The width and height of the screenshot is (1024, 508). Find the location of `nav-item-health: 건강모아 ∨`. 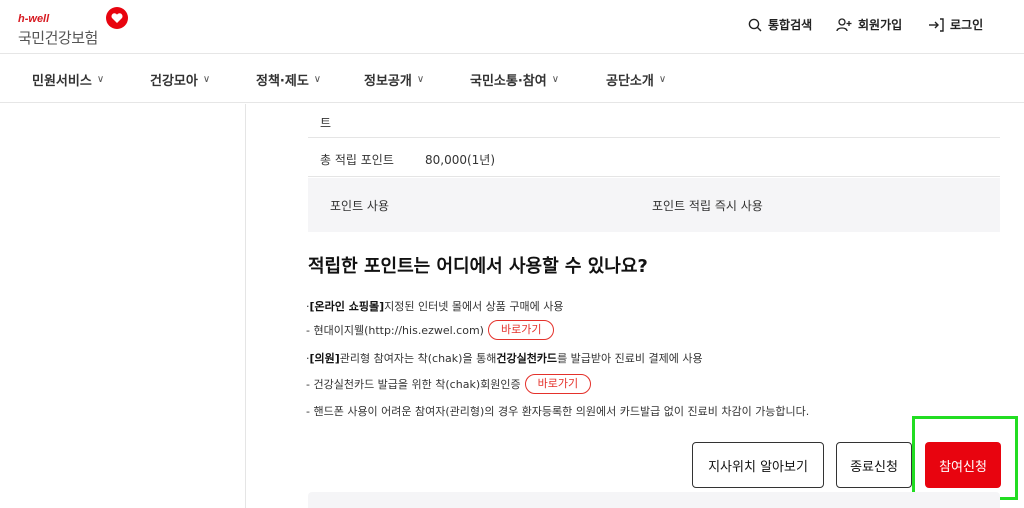

nav-item-health: 건강모아 ∨ is located at coordinates (180, 79).